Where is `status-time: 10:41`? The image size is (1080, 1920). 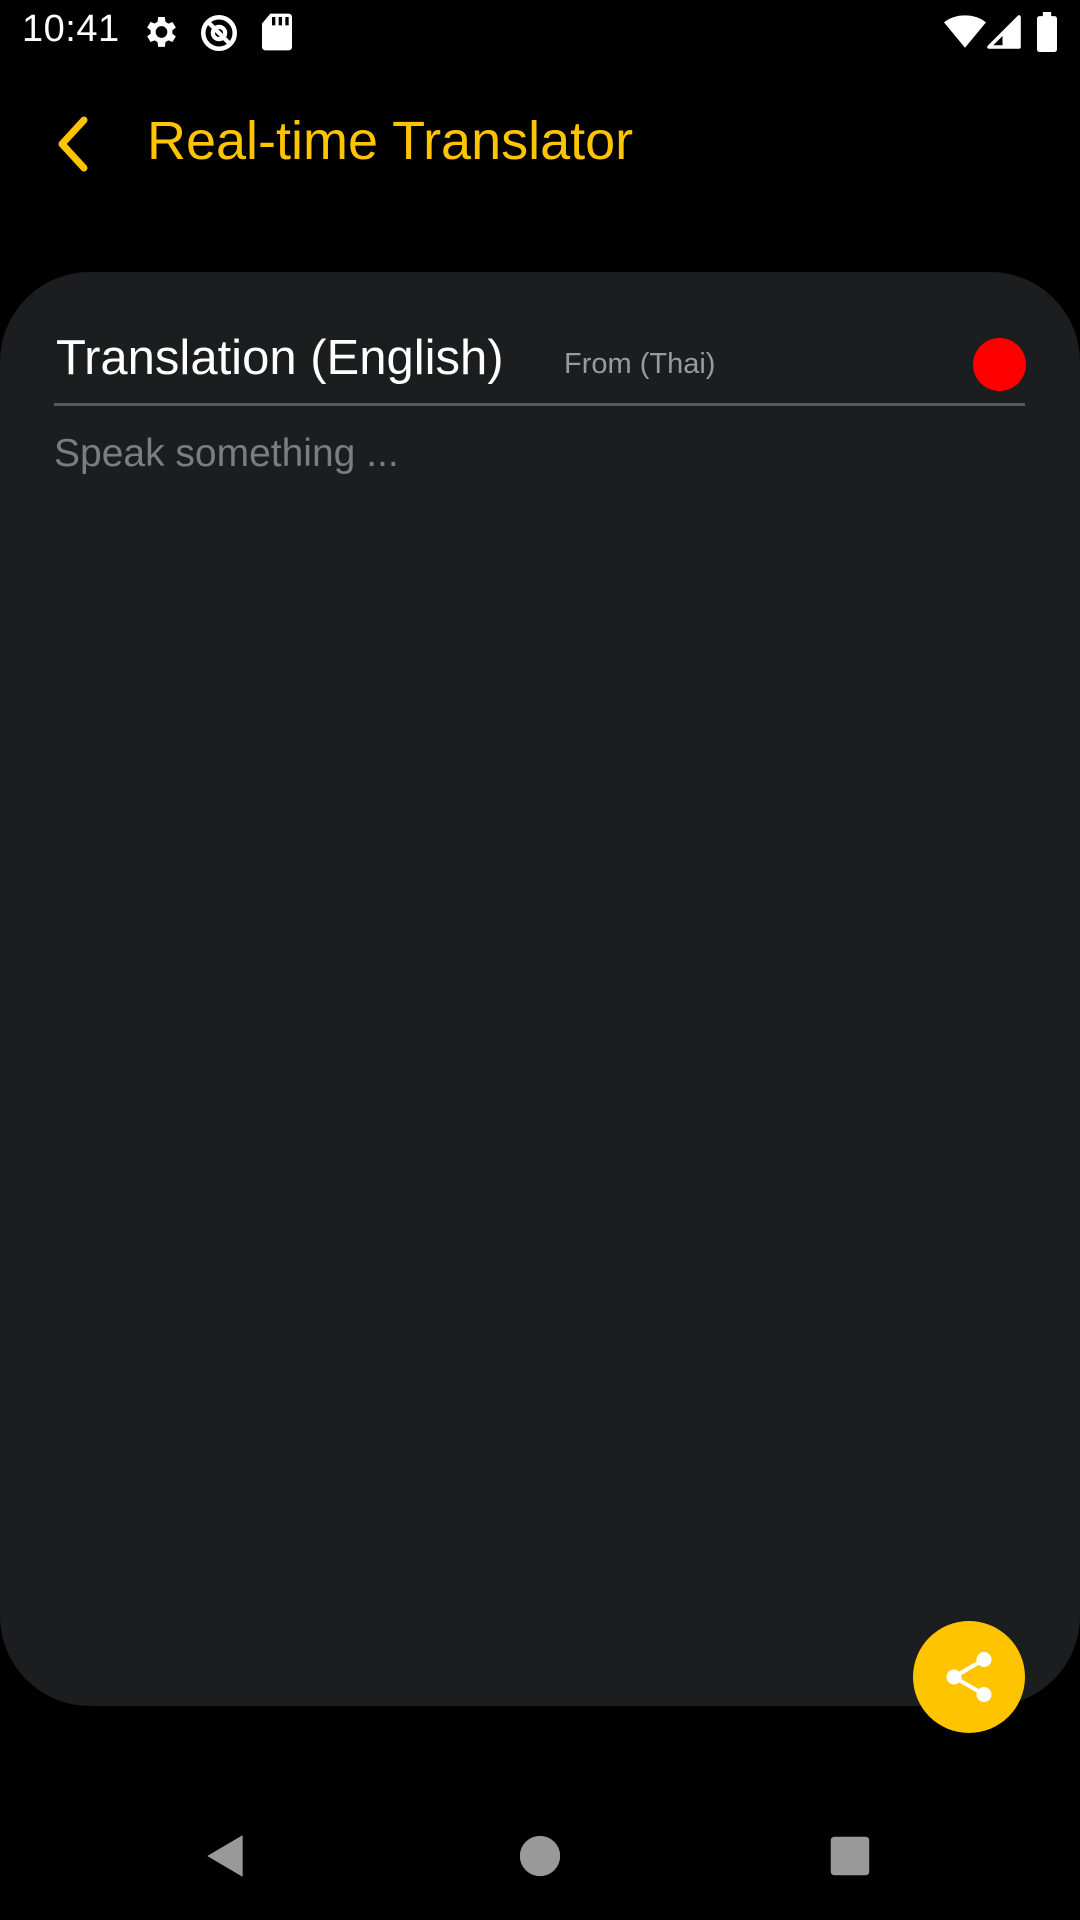 status-time: 10:41 is located at coordinates (71, 29).